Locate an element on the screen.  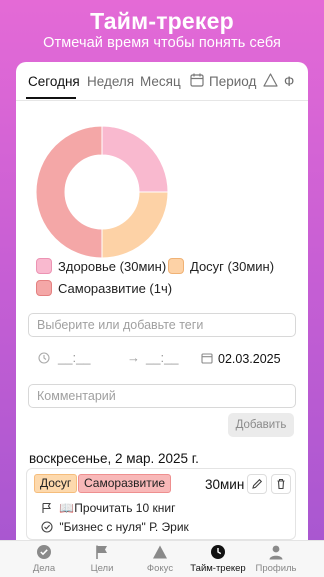
tags-input: Выберите или добавьте теги is located at coordinates (162, 325).